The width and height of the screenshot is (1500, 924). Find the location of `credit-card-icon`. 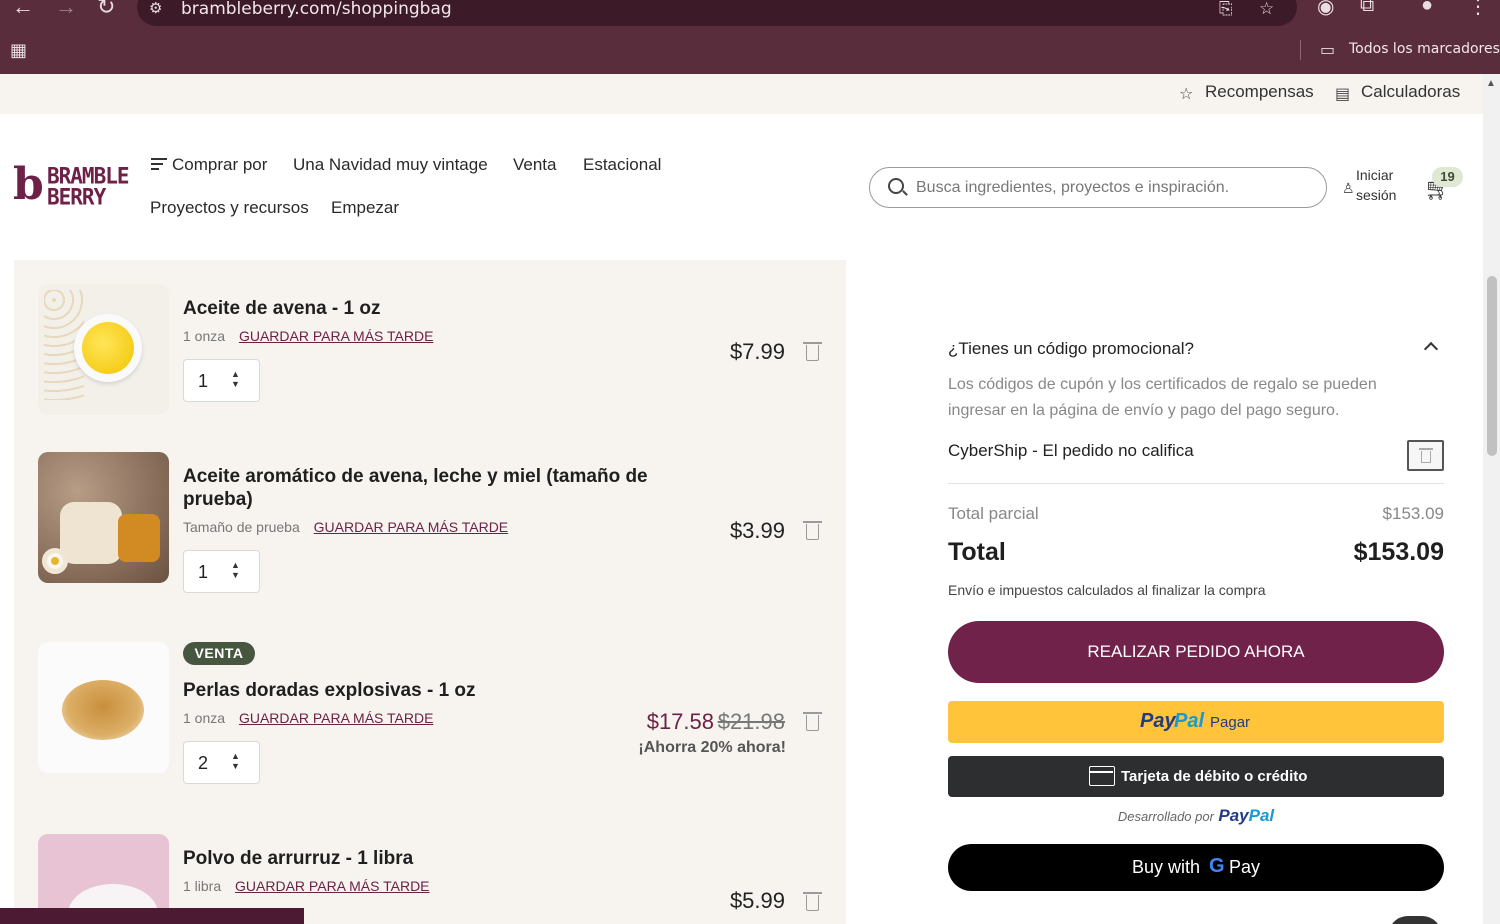

credit-card-icon is located at coordinates (1102, 776).